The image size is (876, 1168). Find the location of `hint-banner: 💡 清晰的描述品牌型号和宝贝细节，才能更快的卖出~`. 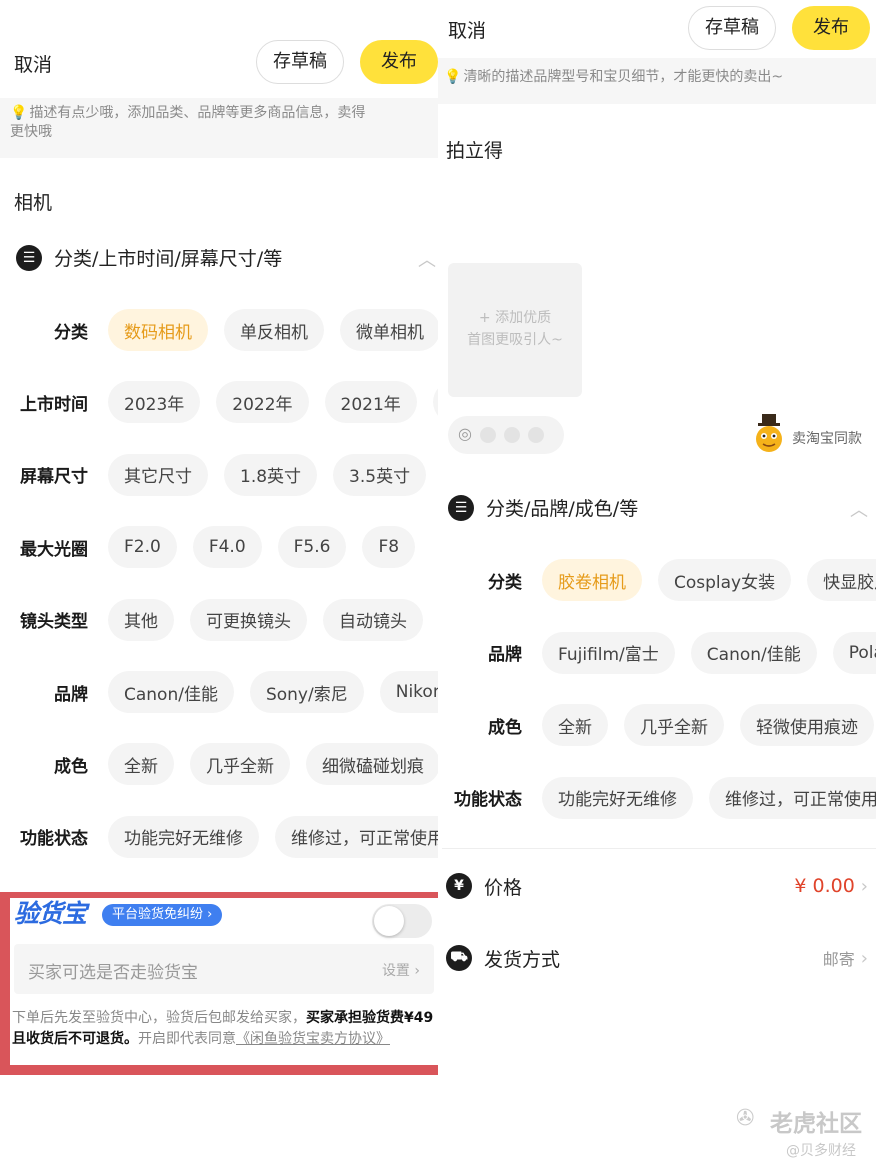

hint-banner: 💡 清晰的描述品牌型号和宝贝细节，才能更快的卖出~ is located at coordinates (657, 81).